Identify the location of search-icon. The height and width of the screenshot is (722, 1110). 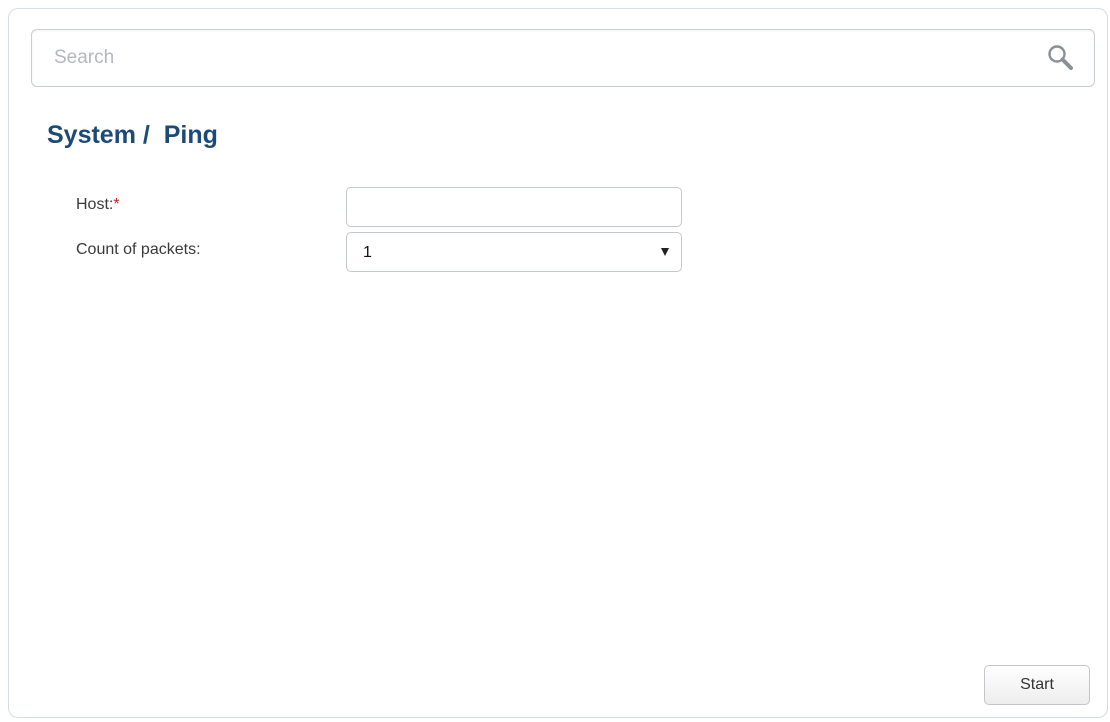
(1061, 58).